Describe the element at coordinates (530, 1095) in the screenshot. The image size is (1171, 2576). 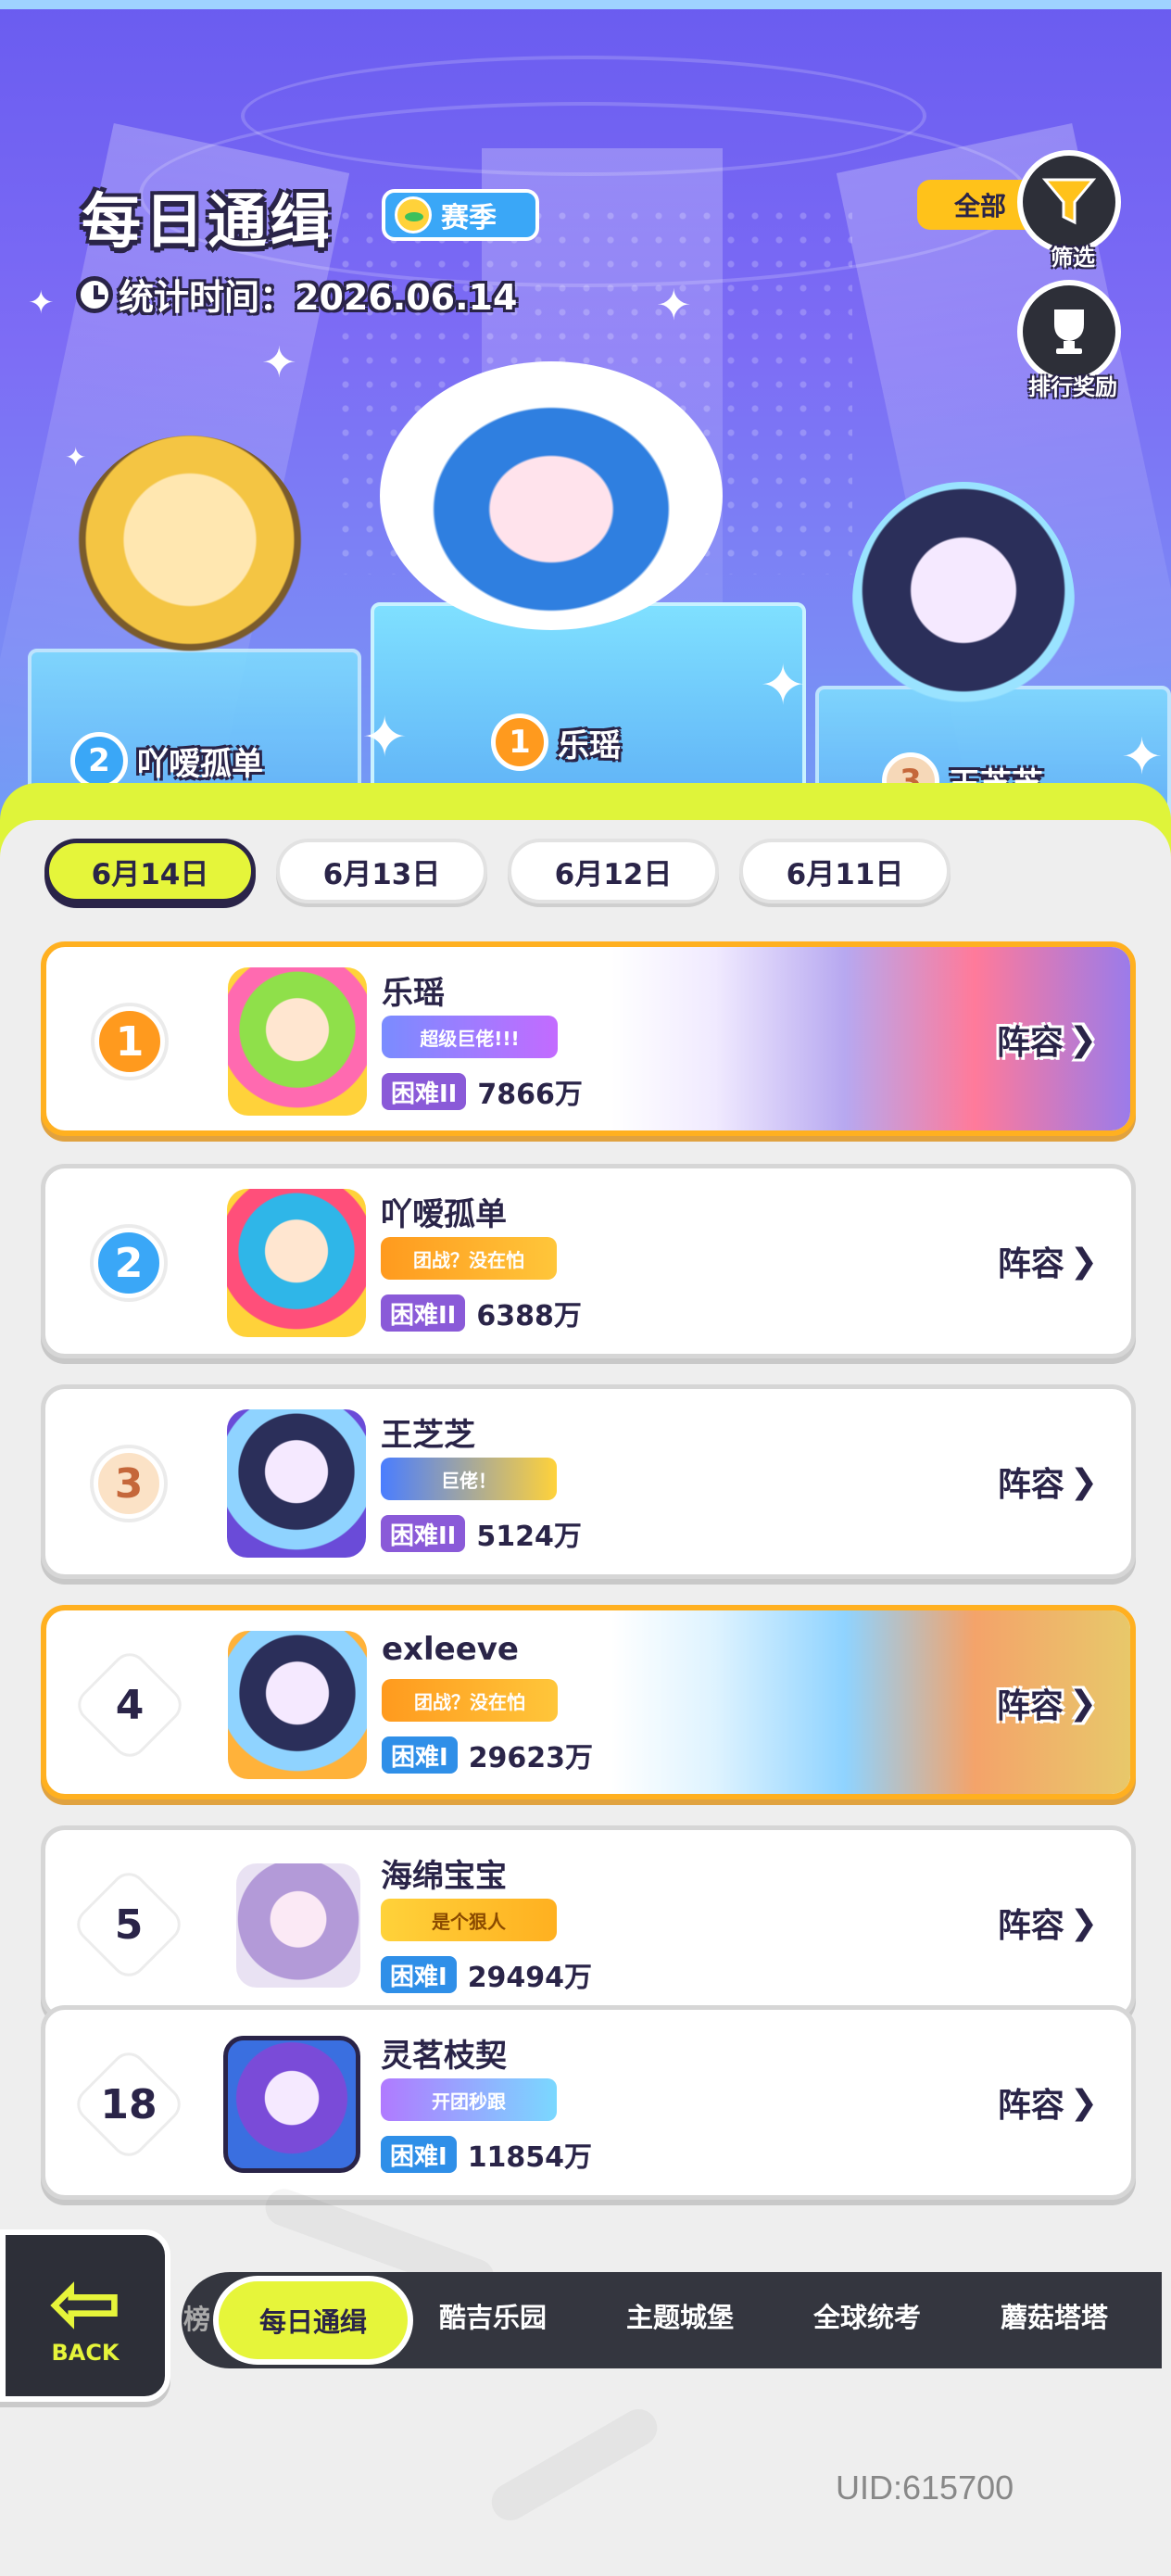
I see `score-value: 7866万` at that location.